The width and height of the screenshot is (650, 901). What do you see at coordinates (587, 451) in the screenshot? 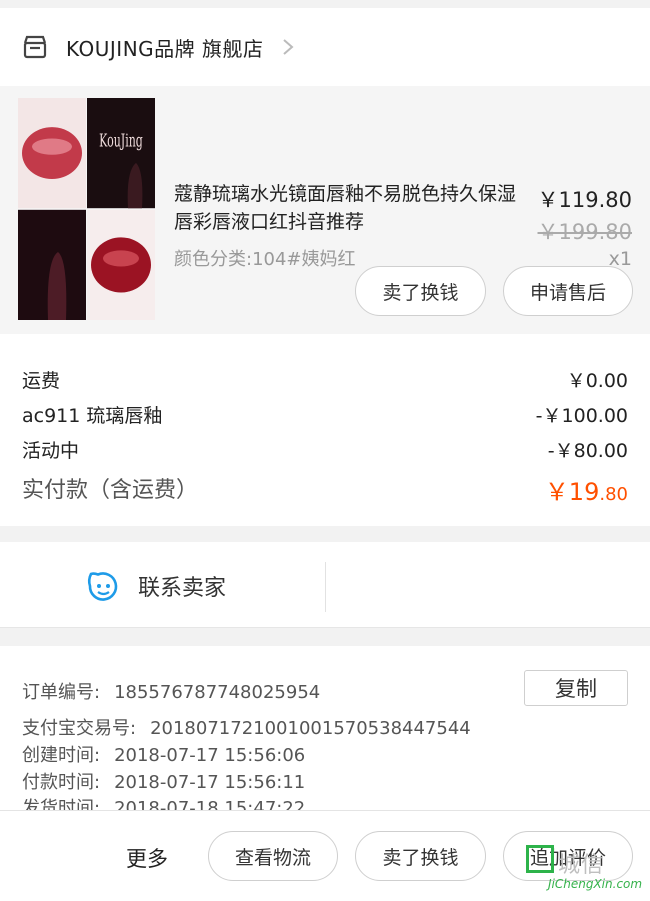
I see `promo-value: -￥80.00` at bounding box center [587, 451].